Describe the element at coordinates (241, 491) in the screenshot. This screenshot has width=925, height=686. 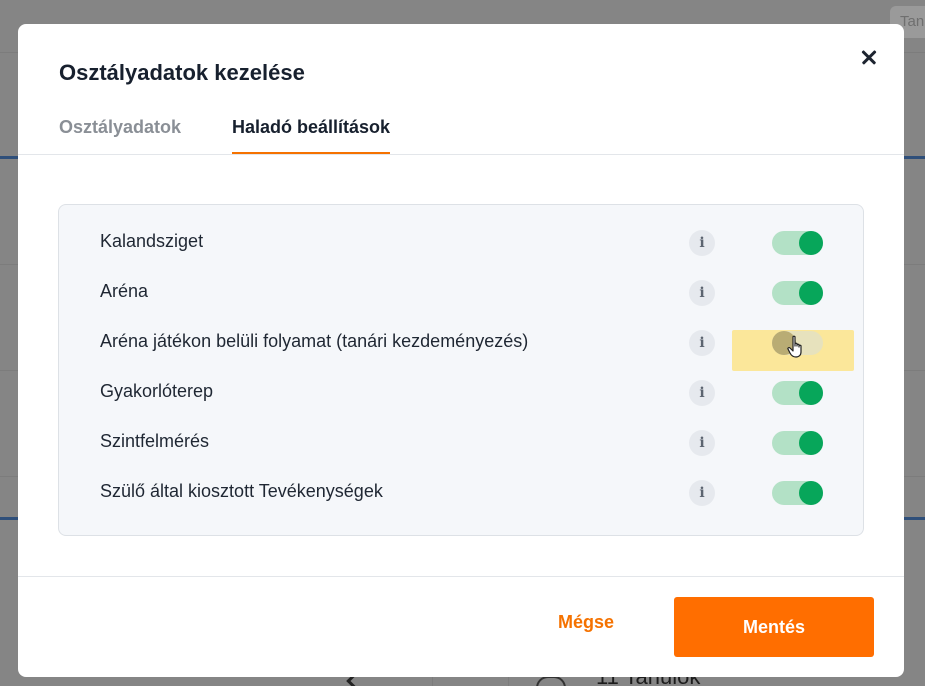
I see `setting-label: Szülő által kiosztott Tevékenységek` at that location.